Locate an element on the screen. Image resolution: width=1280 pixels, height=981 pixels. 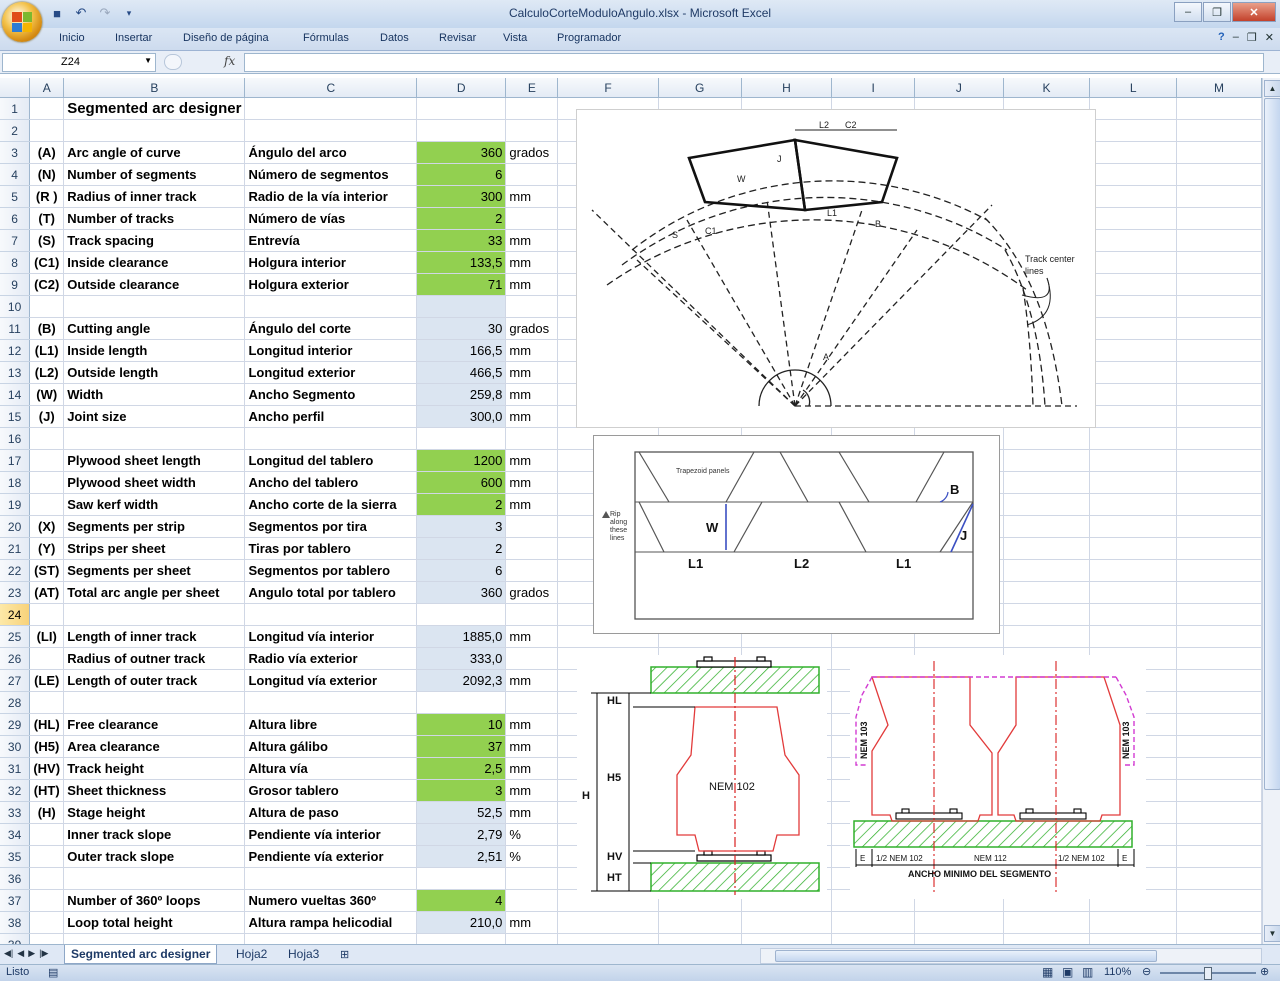
column-header: C is located at coordinates (331, 88).